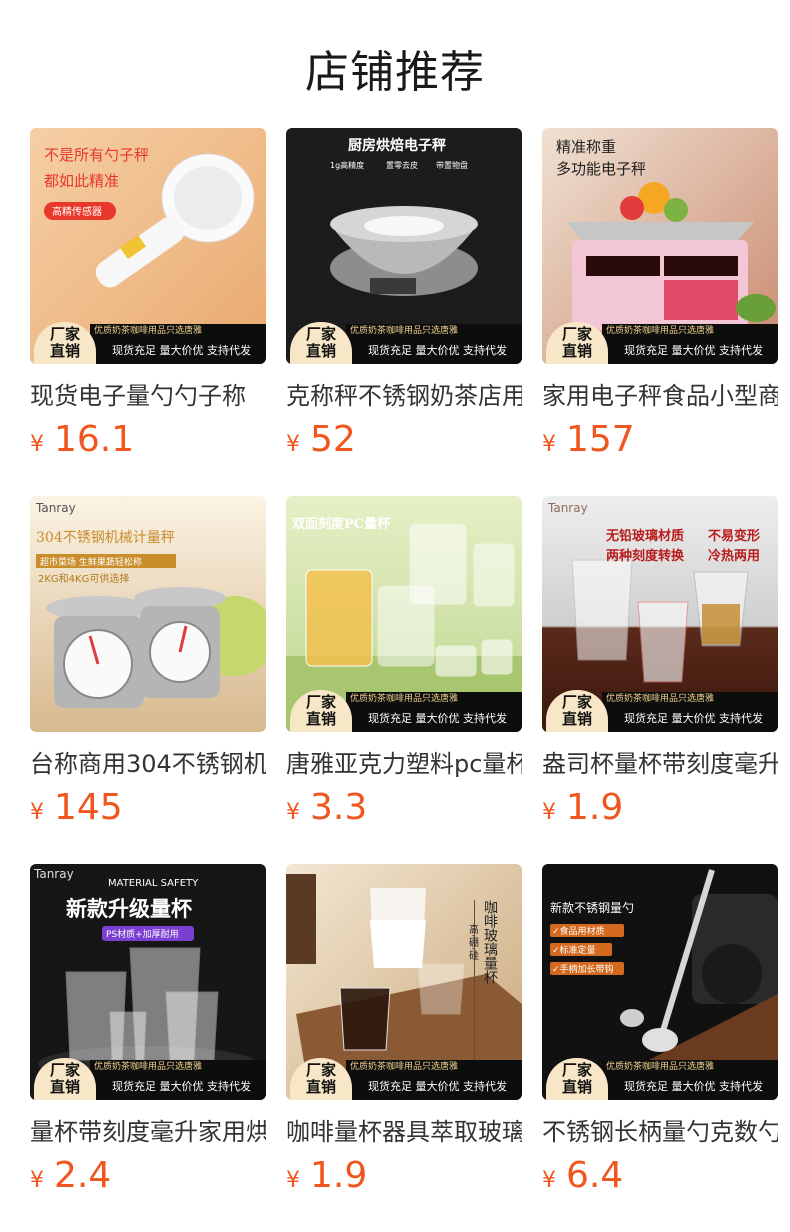  Describe the element at coordinates (142, 934) in the screenshot. I see `image-caption: PS材质+加厚耐用` at that location.